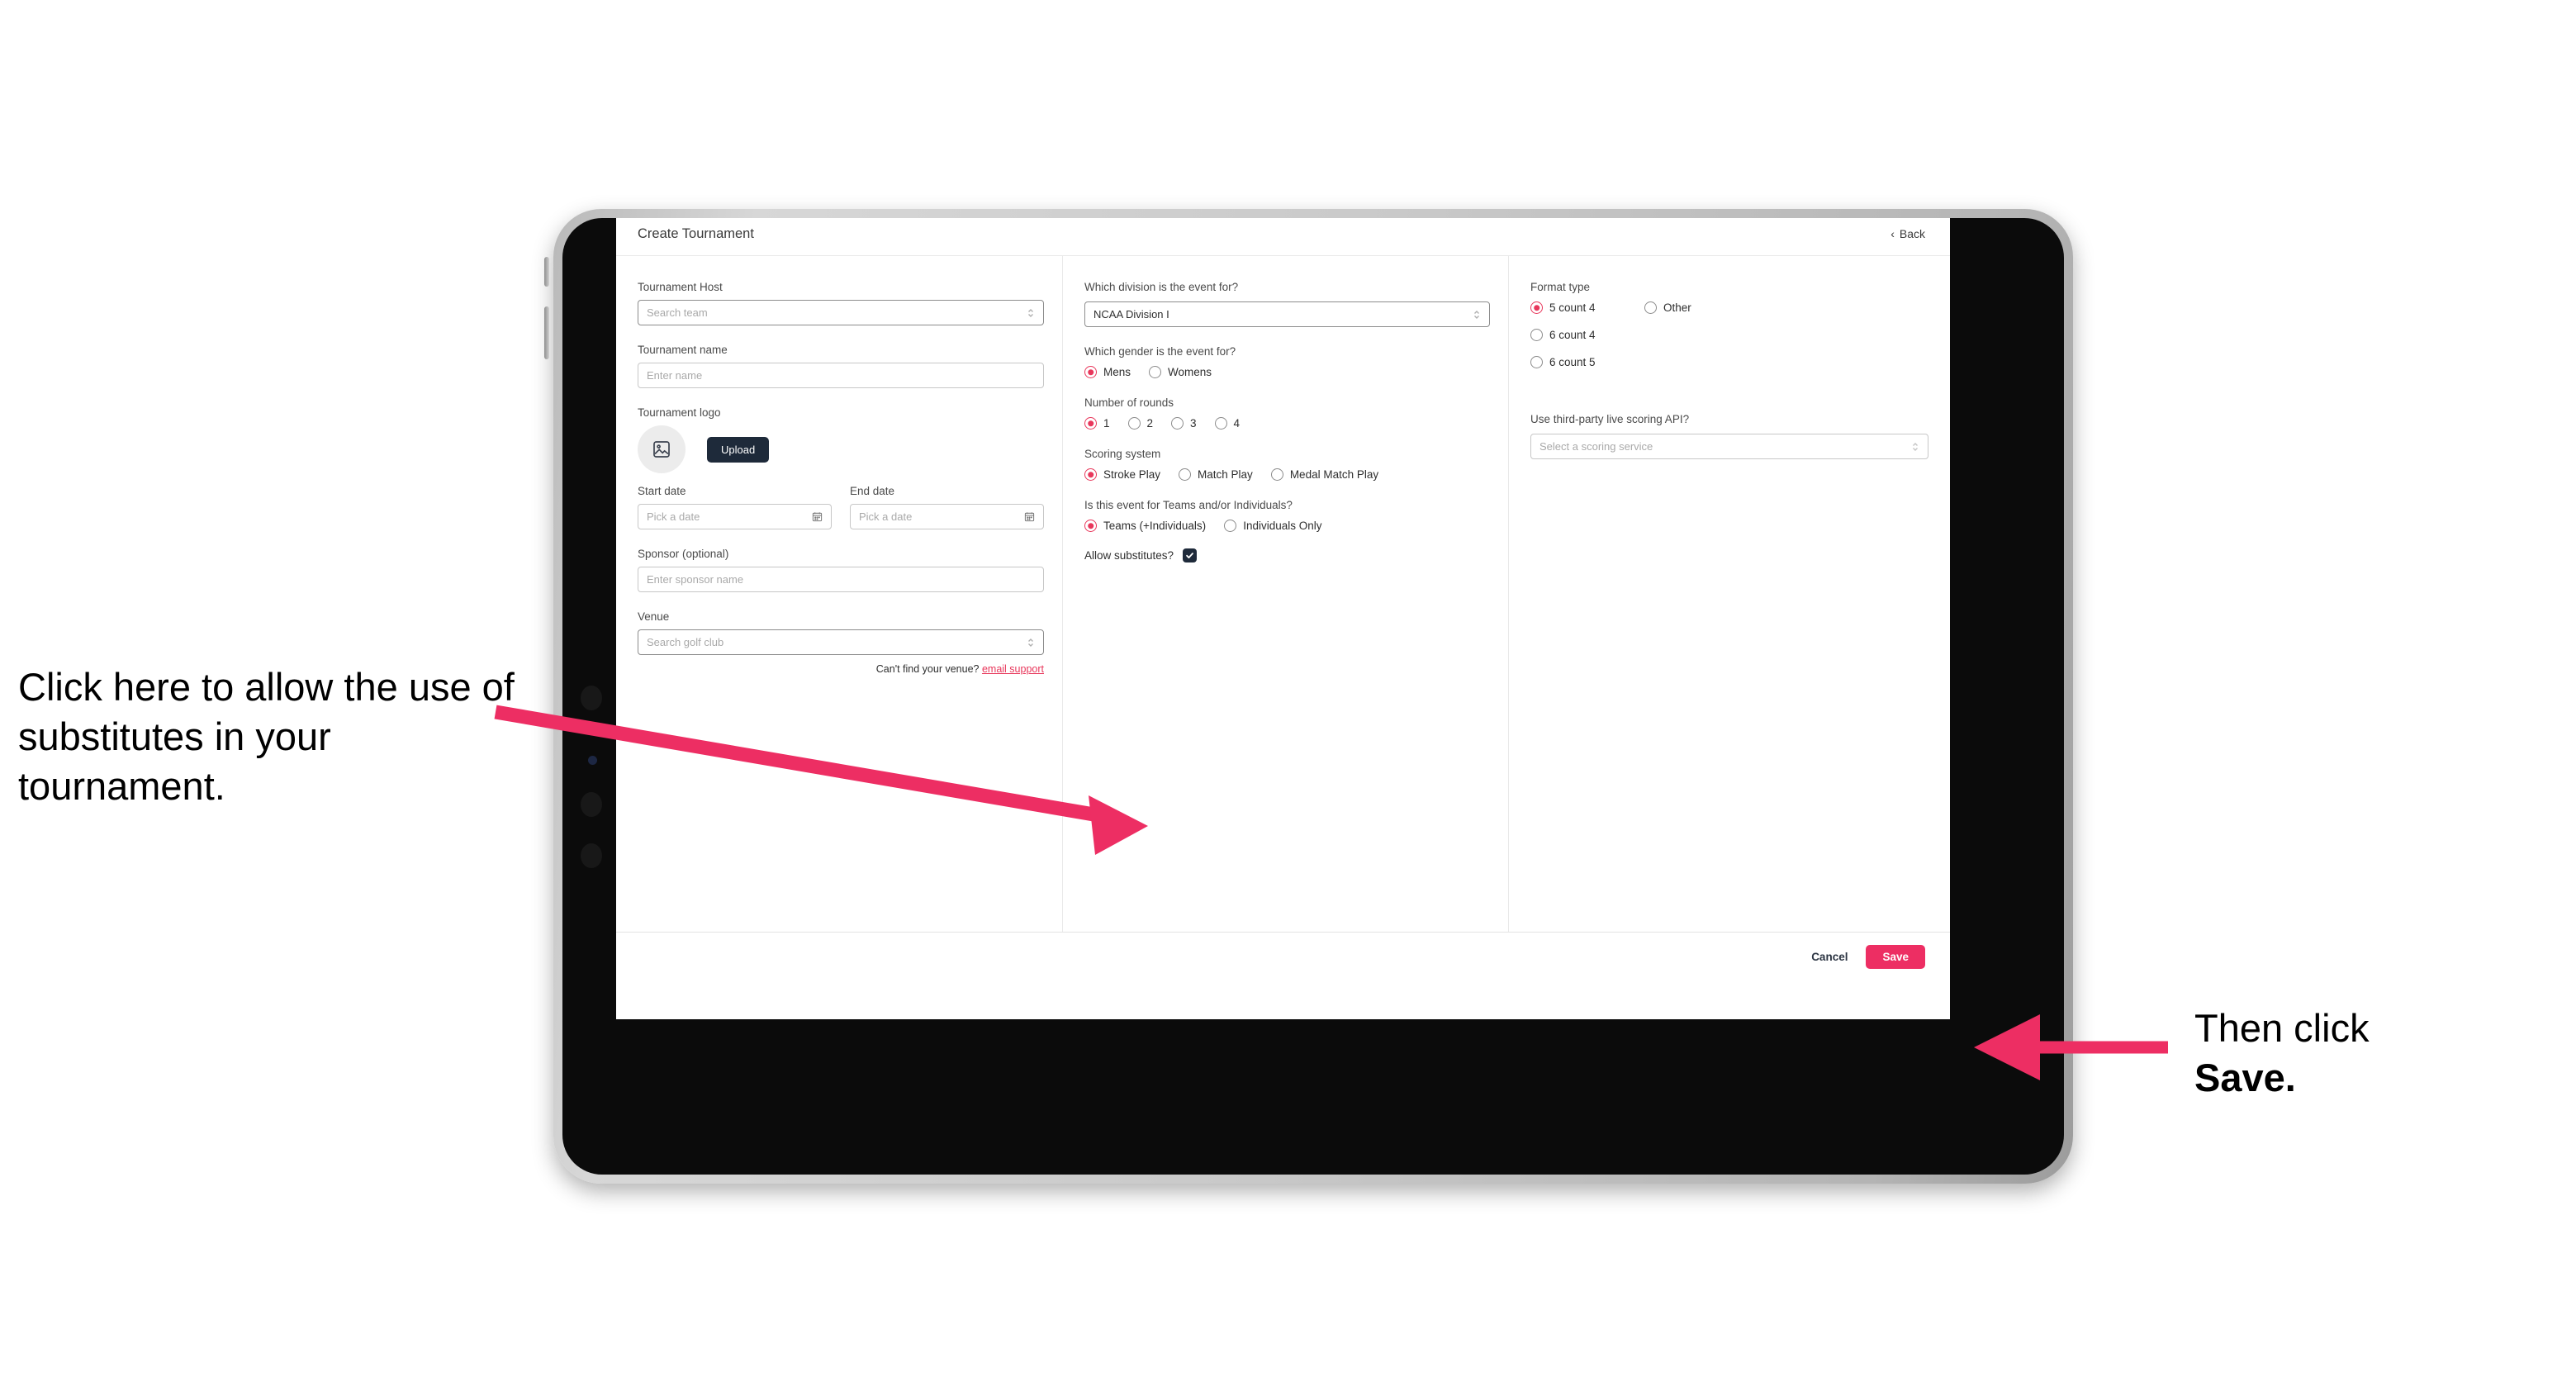 This screenshot has height=1386, width=2576. What do you see at coordinates (1287, 314) in the screenshot?
I see `division-select: NCAA Division I` at bounding box center [1287, 314].